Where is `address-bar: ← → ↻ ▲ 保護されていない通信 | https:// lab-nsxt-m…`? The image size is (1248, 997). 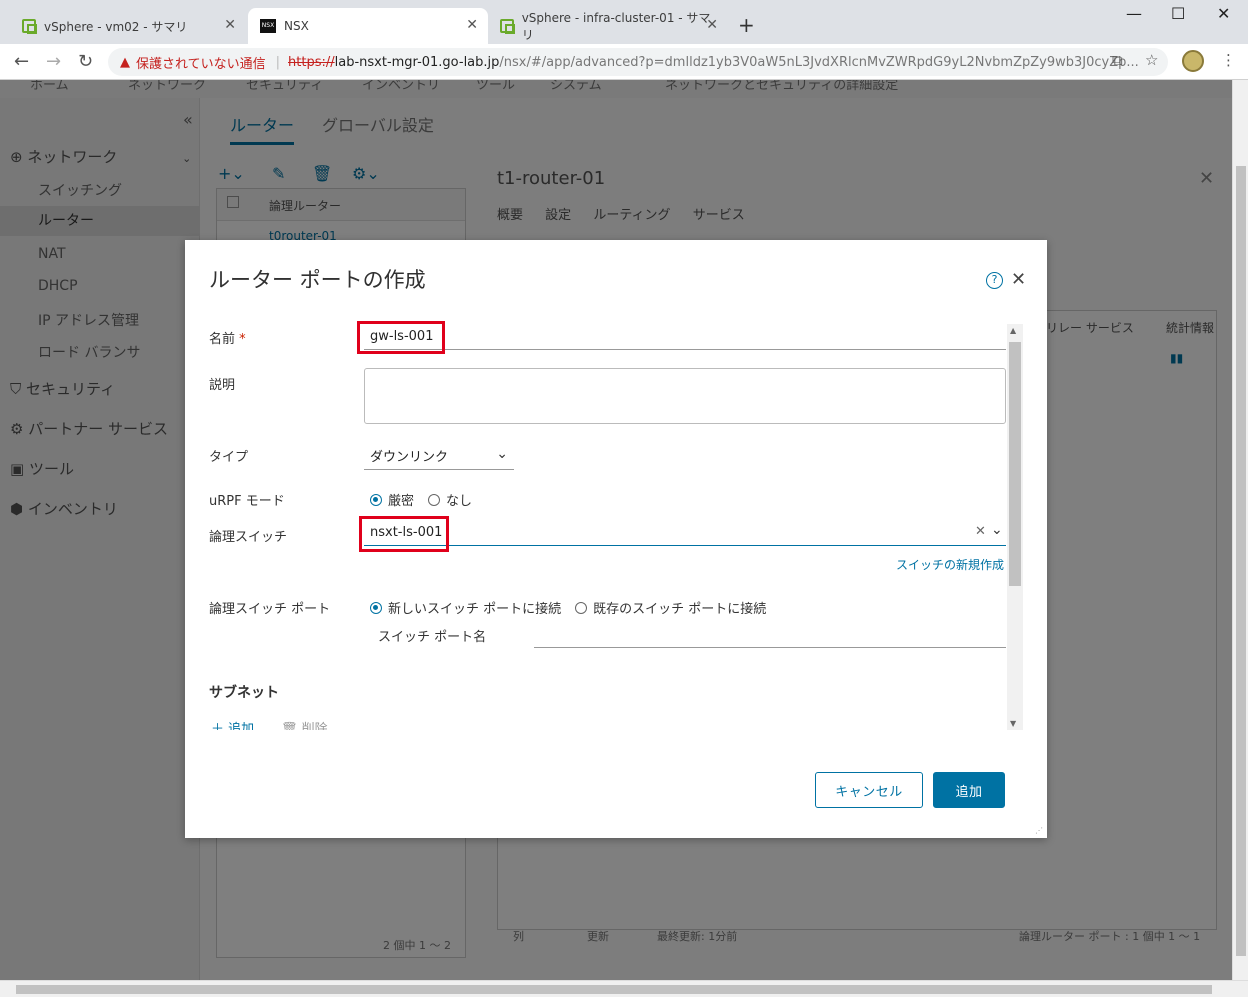
address-bar: ← → ↻ ▲ 保護されていない通信 | https:// lab-nsxt-m… is located at coordinates (624, 62).